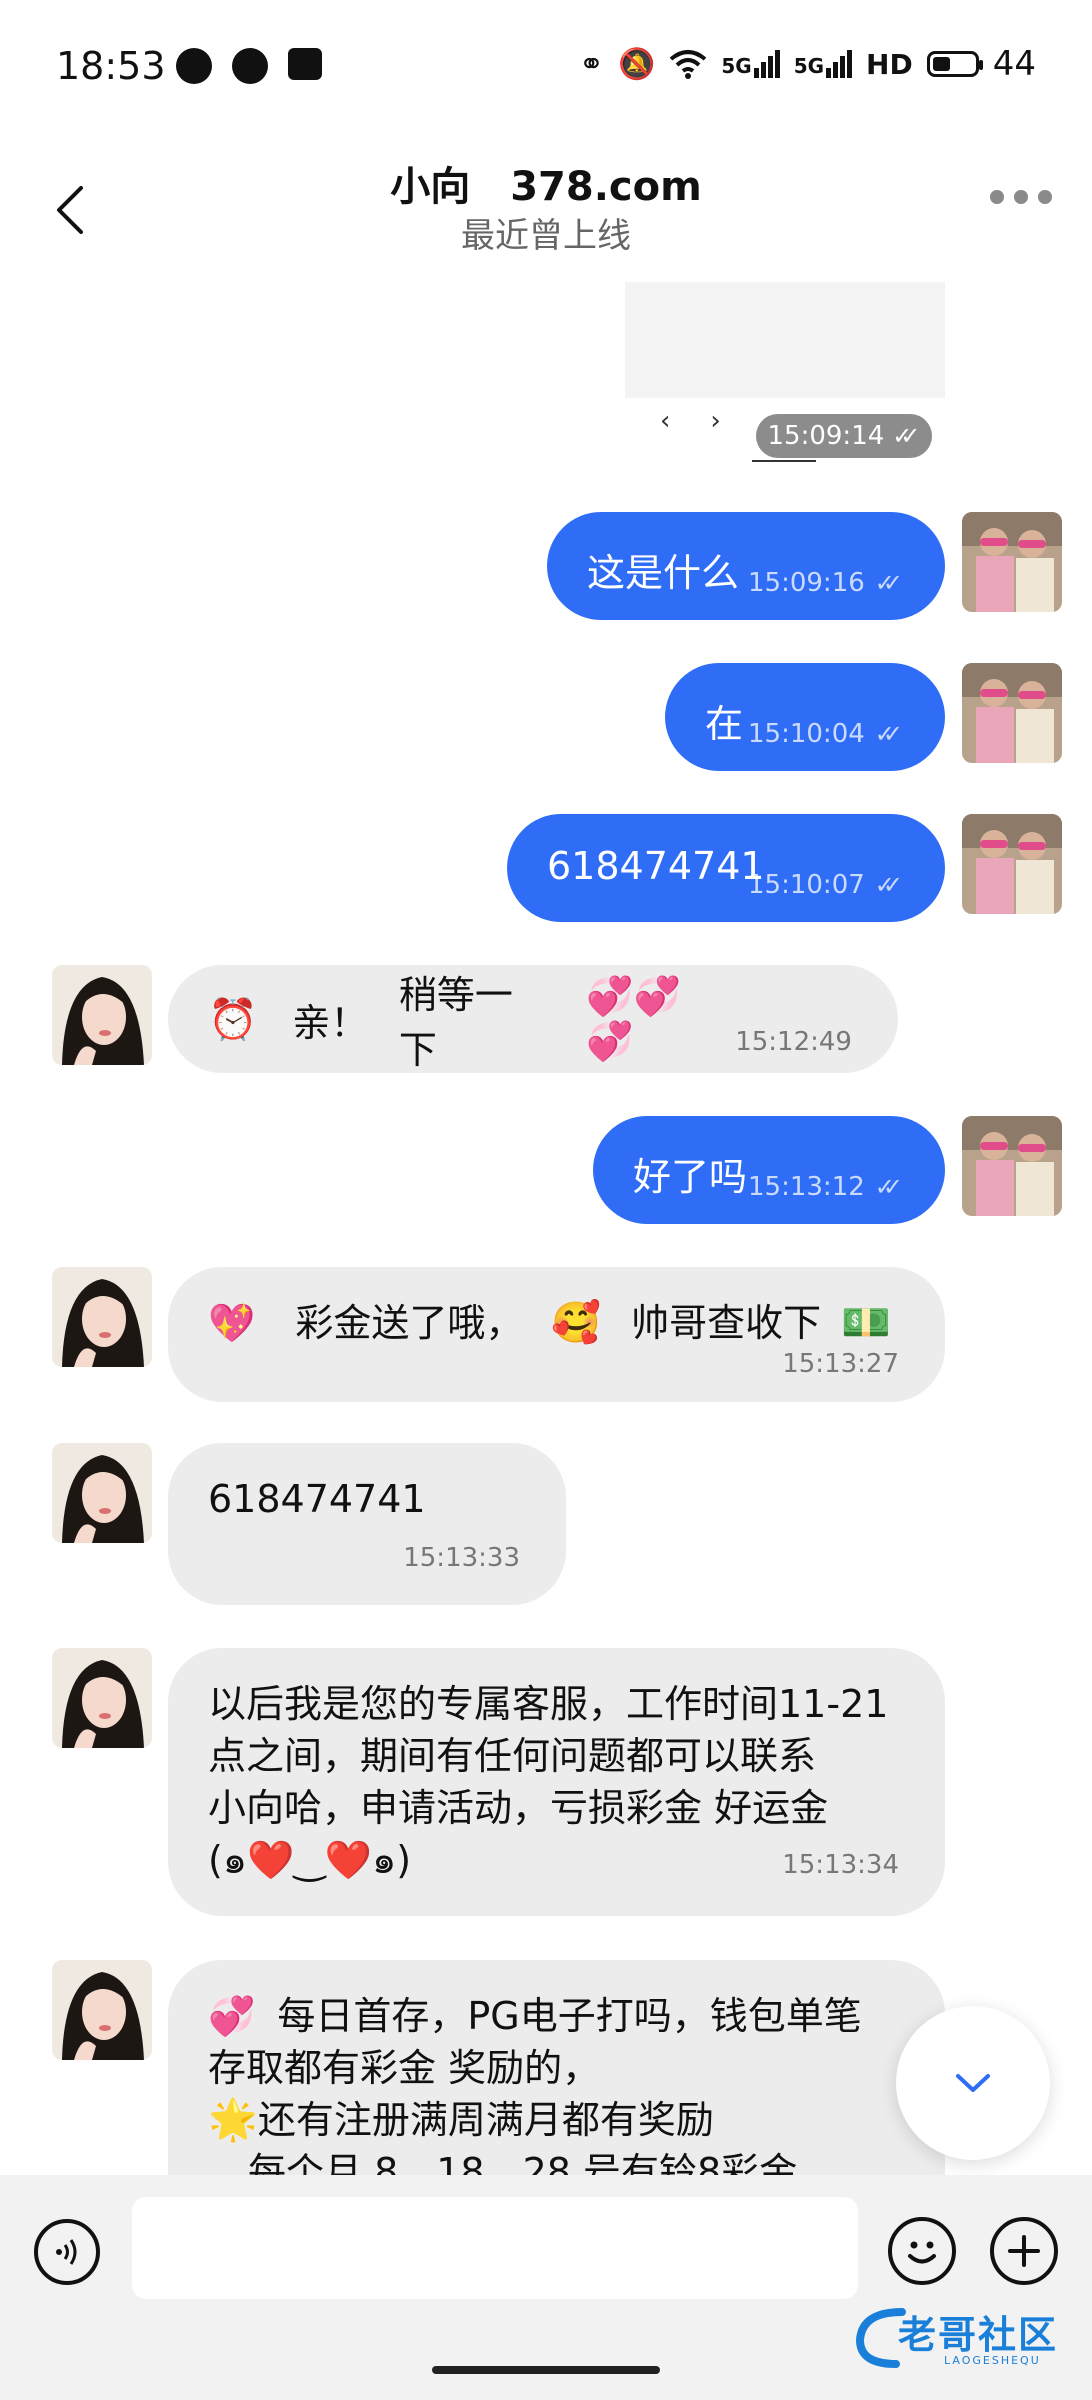 This screenshot has height=2400, width=1092. I want to click on message-row-outgoing: 在 15:10:04 ✓✓, so click(546, 718).